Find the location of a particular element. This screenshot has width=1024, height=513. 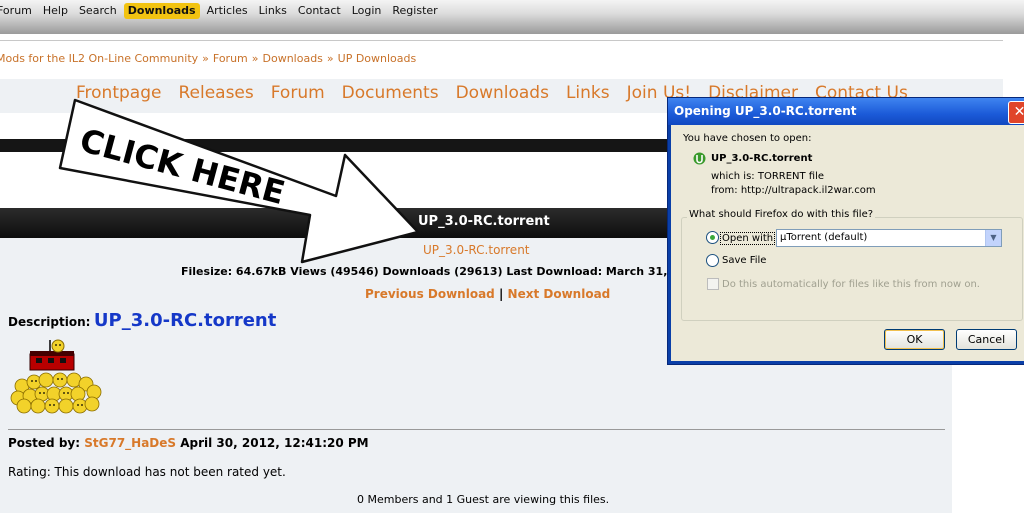

dialog-titlebar: Opening UP_3.0-RC.torrent ✕ is located at coordinates (846, 111).